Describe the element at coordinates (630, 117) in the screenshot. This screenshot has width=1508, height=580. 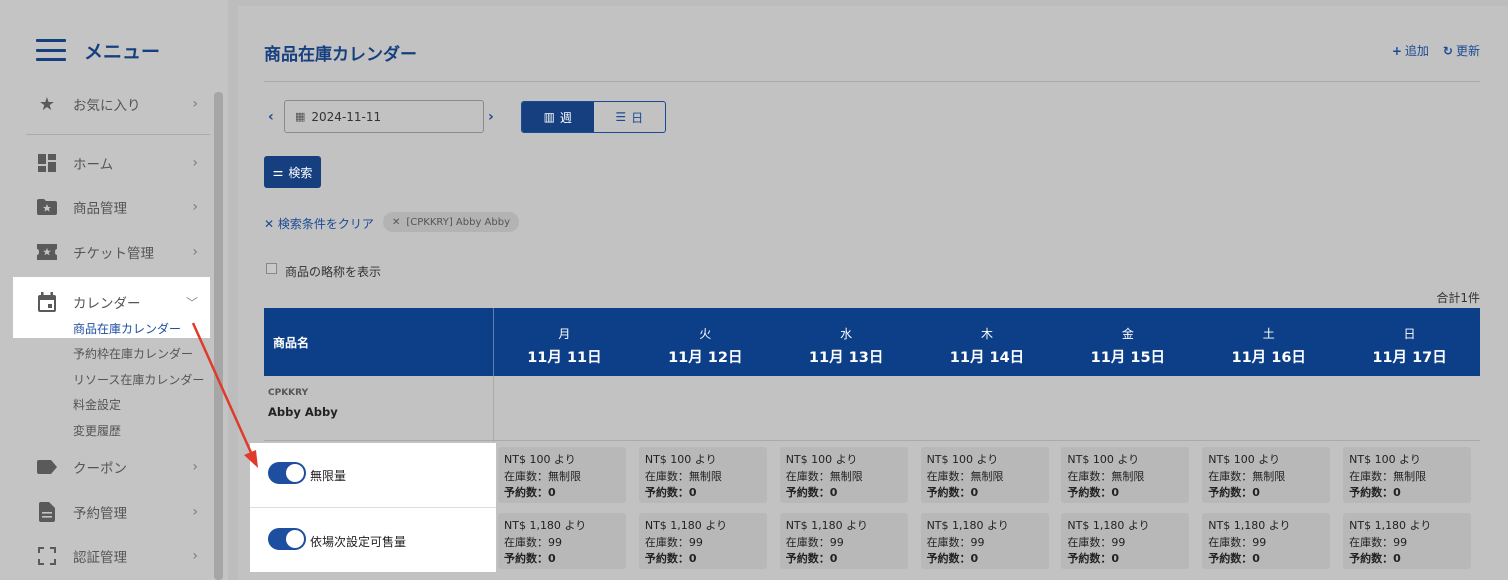
I see `day-view-button: ☰ 日` at that location.